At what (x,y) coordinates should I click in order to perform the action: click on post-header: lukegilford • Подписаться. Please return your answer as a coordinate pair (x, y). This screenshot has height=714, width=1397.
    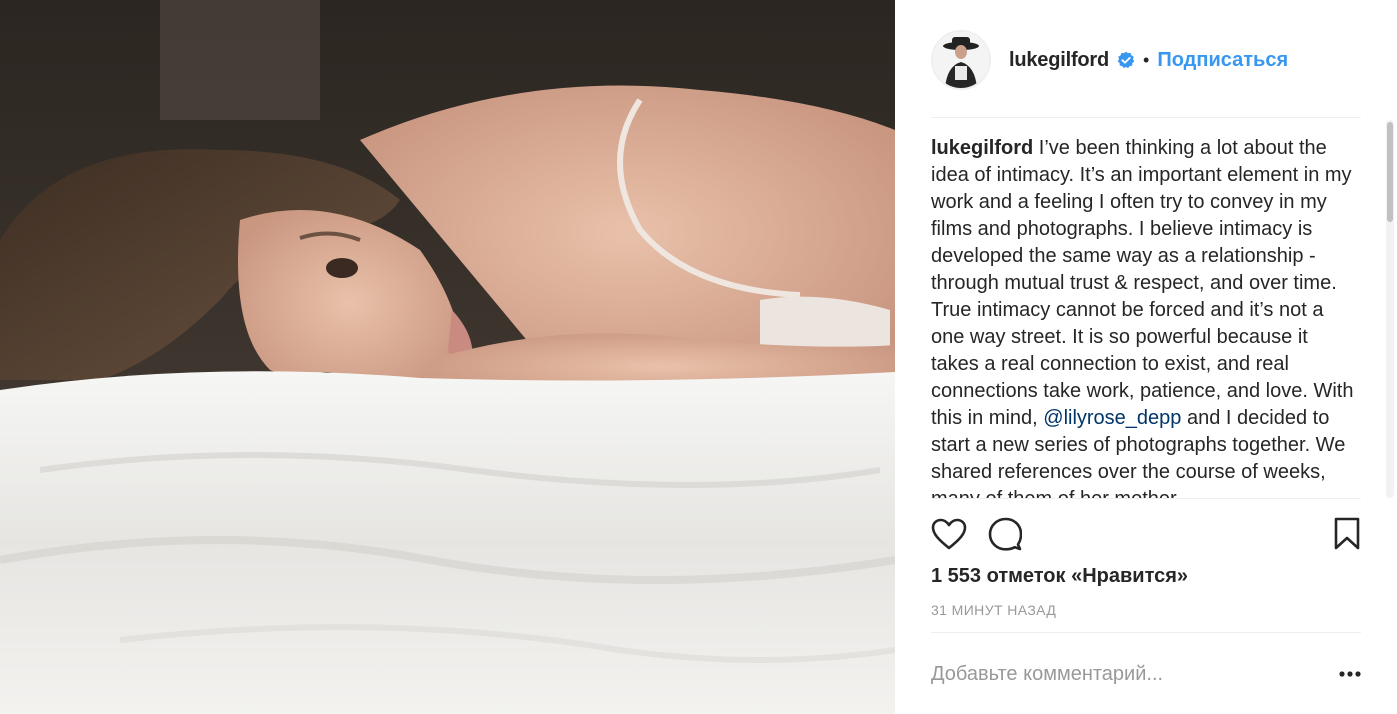
    Looking at the image, I should click on (1146, 60).